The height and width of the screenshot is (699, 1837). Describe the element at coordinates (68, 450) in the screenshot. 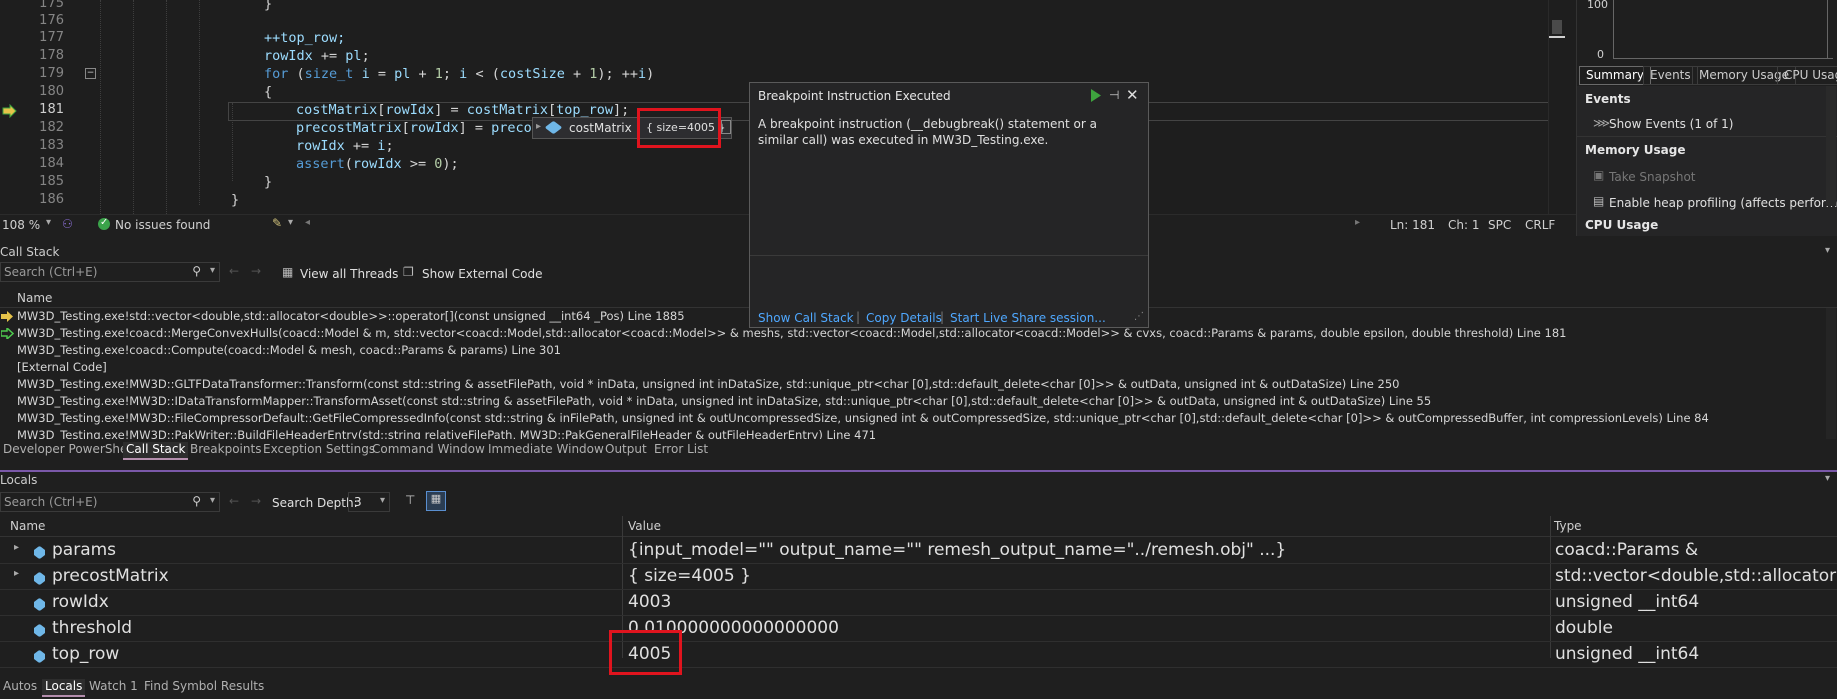

I see `tab-developer-powershell: Developer PowerShell` at that location.